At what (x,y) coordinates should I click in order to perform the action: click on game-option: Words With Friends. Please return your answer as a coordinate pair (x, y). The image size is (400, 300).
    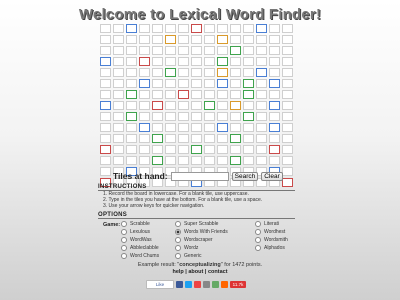
    Looking at the image, I should click on (201, 232).